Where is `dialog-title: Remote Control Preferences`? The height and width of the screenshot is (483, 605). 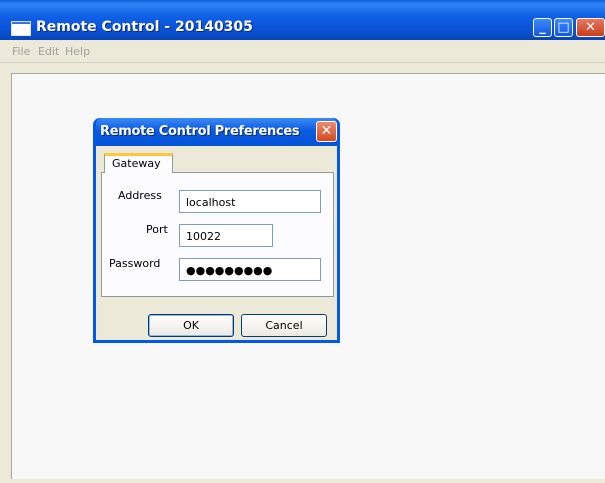
dialog-title: Remote Control Preferences is located at coordinates (200, 131).